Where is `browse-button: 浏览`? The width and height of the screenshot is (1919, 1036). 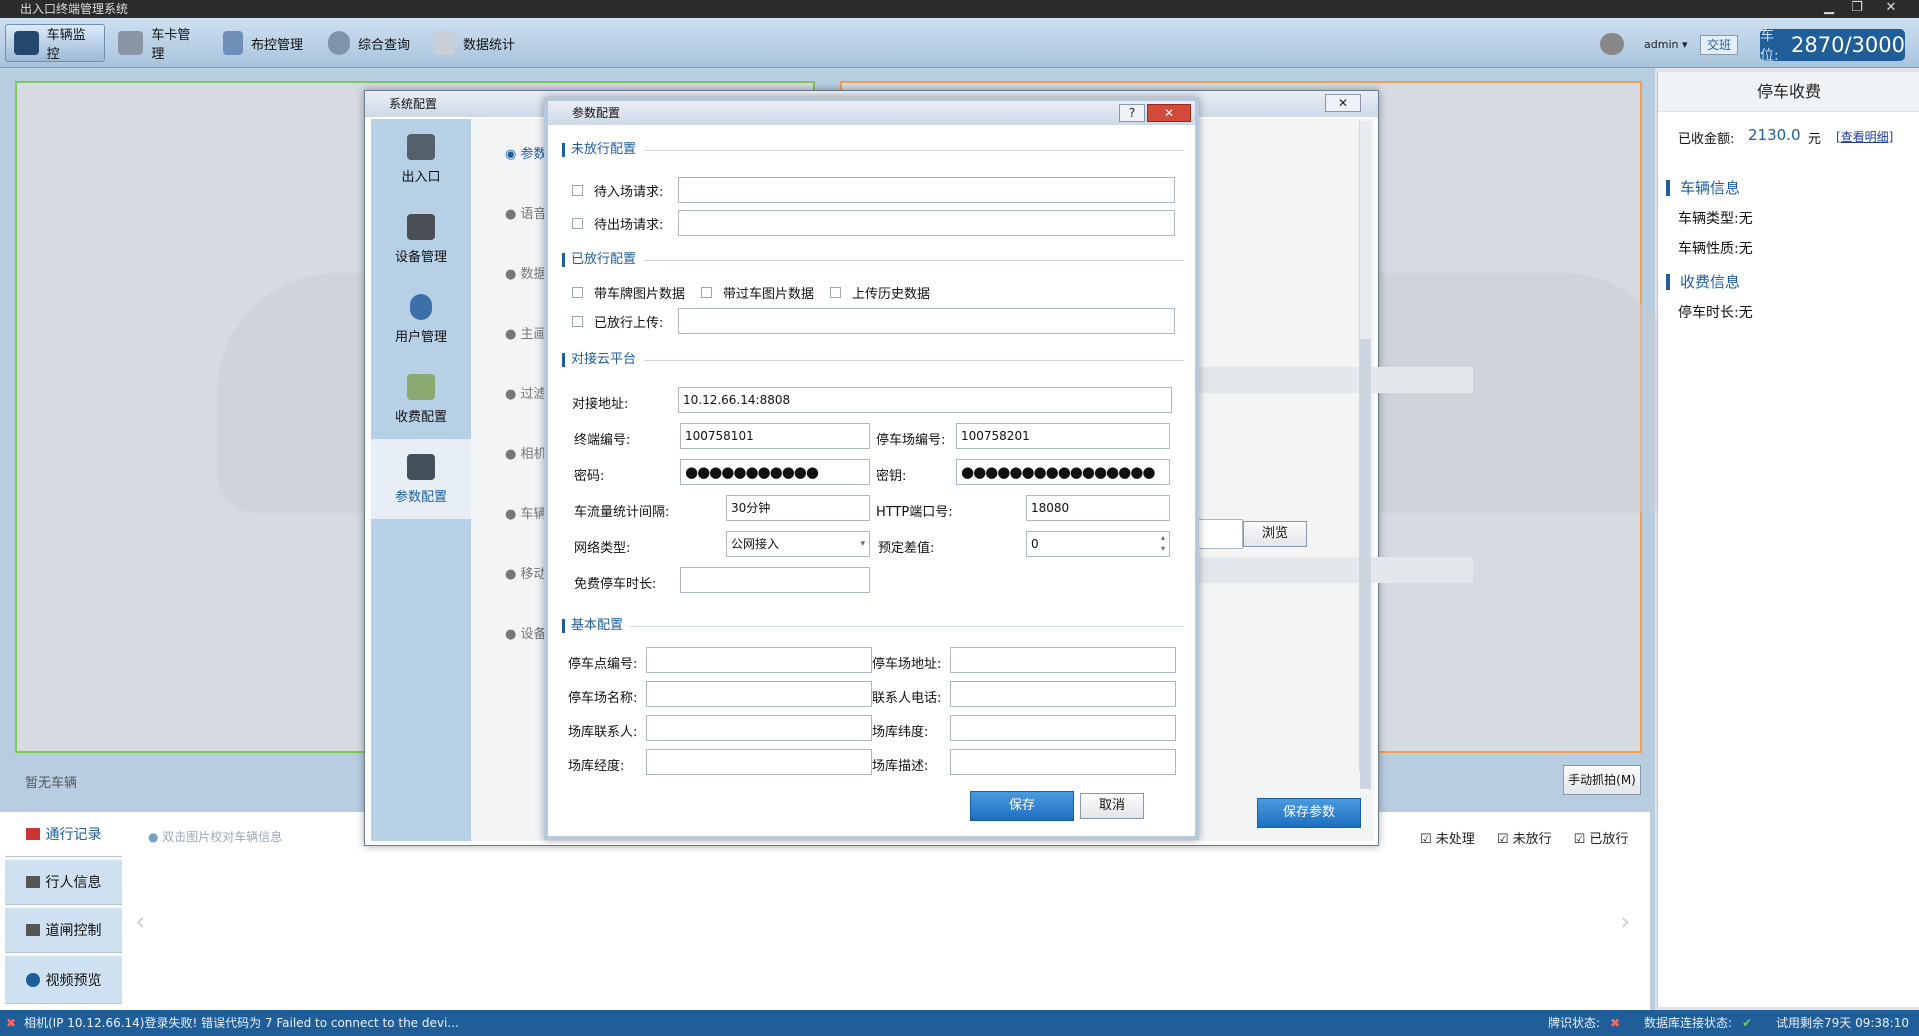 browse-button: 浏览 is located at coordinates (1275, 534).